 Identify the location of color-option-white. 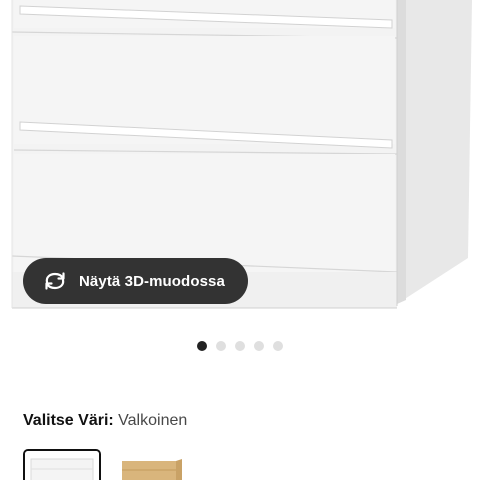
(62, 464).